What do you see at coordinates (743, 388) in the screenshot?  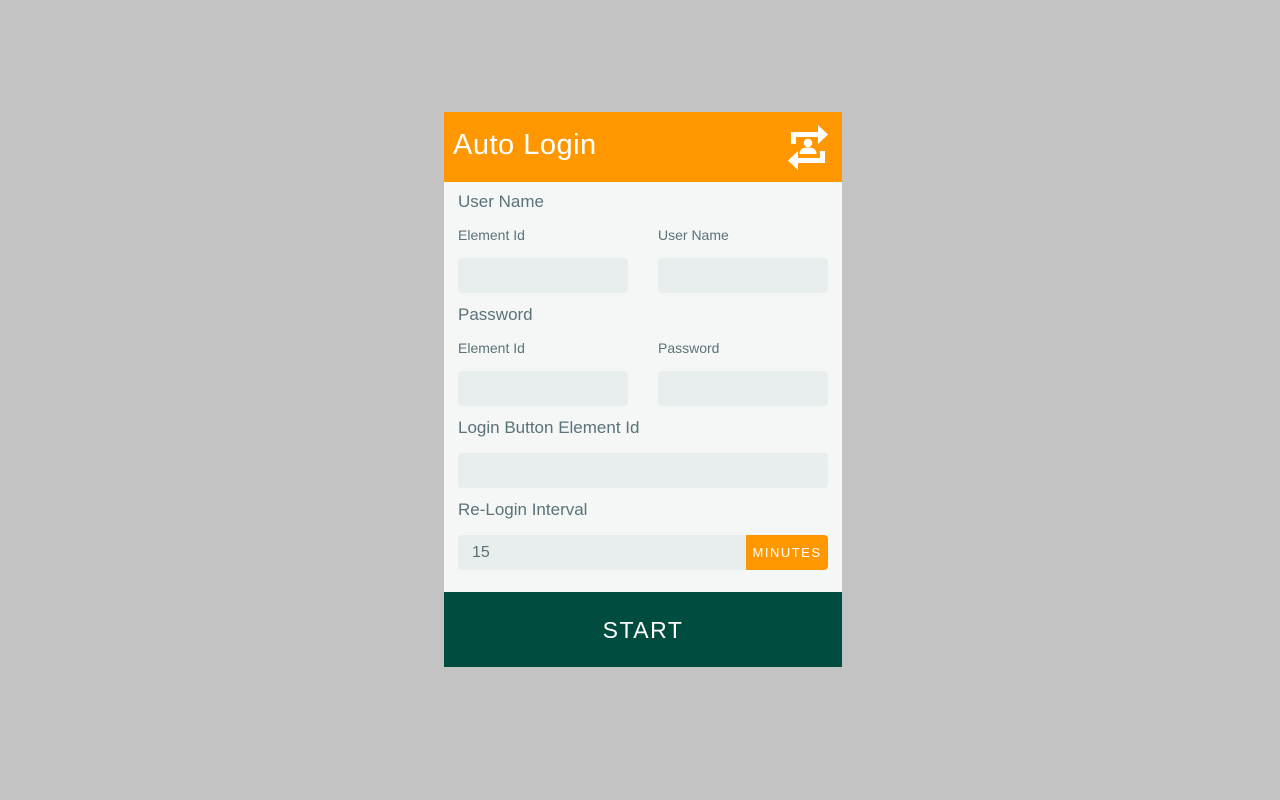 I see `password-input` at bounding box center [743, 388].